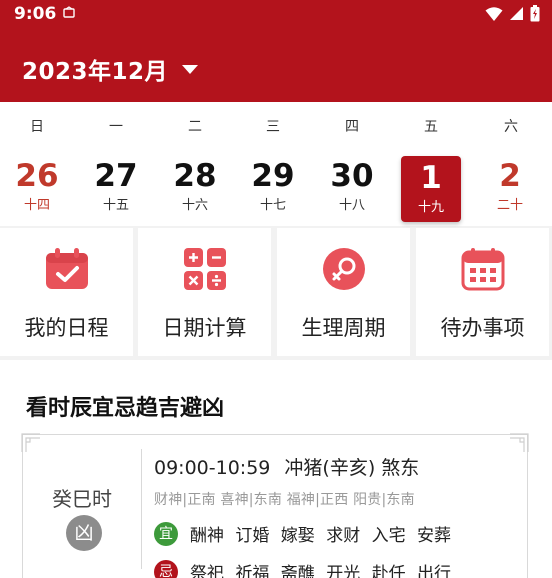 Image resolution: width=552 pixels, height=578 pixels. What do you see at coordinates (321, 536) in the screenshot?
I see `suitable-activities: 酬神 订婚 嫁娶 求财 入宅 安葬` at bounding box center [321, 536].